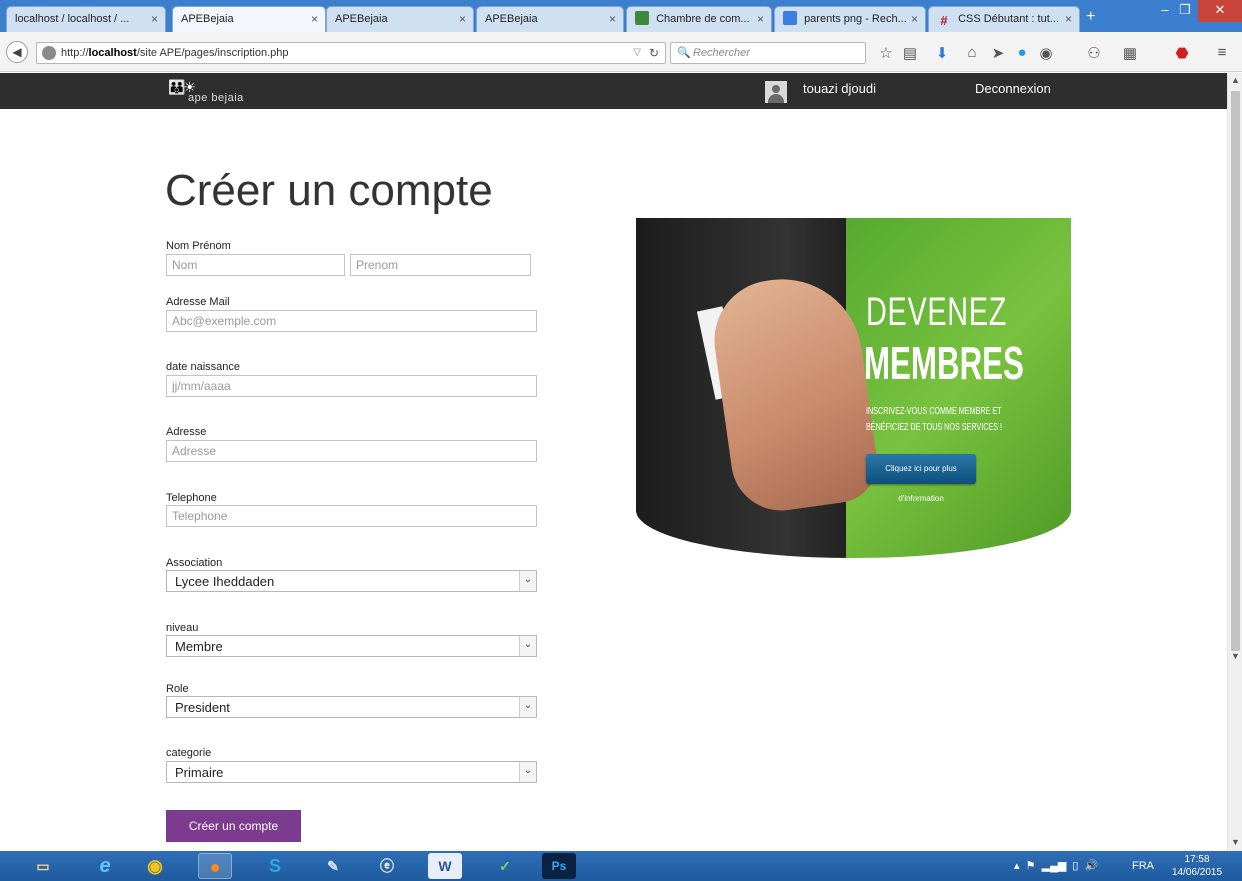 The image size is (1242, 881). What do you see at coordinates (1022, 52) in the screenshot?
I see `skype-icon: ●` at bounding box center [1022, 52].